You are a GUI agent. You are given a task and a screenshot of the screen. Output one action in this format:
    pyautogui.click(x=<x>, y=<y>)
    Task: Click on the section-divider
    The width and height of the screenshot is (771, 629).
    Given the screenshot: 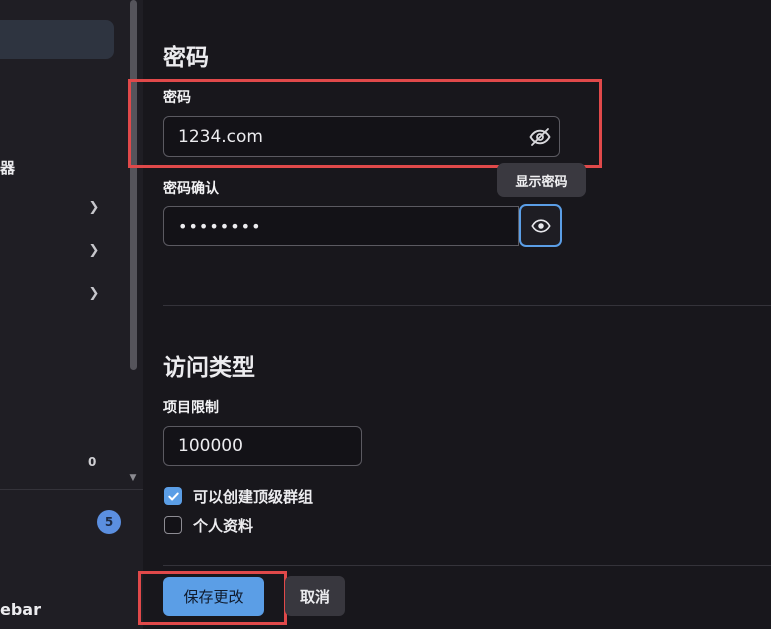 What is the action you would take?
    pyautogui.click(x=467, y=305)
    